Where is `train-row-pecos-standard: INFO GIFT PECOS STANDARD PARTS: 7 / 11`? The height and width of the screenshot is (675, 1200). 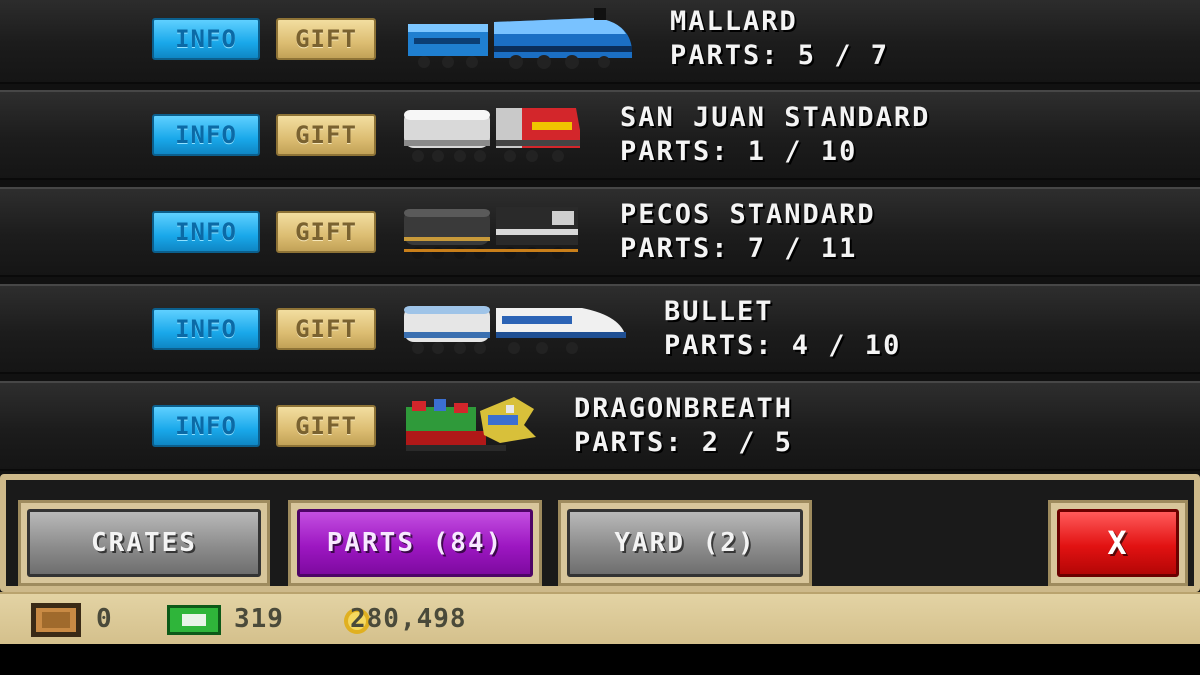 train-row-pecos-standard: INFO GIFT PECOS STANDARD PARTS: 7 / 11 is located at coordinates (600, 232).